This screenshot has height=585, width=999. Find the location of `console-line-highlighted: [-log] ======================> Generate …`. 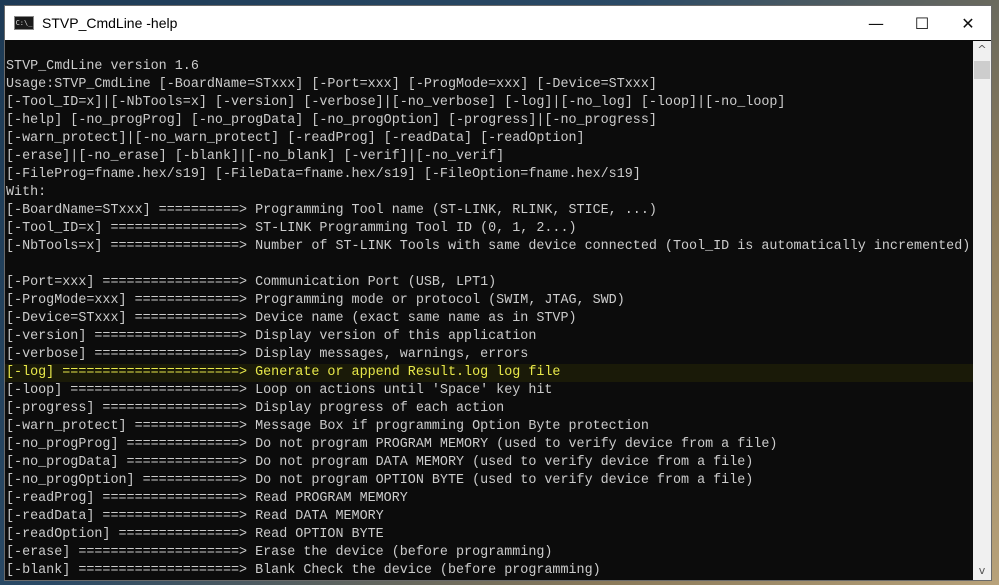

console-line-highlighted: [-log] ======================> Generate … is located at coordinates (489, 373).